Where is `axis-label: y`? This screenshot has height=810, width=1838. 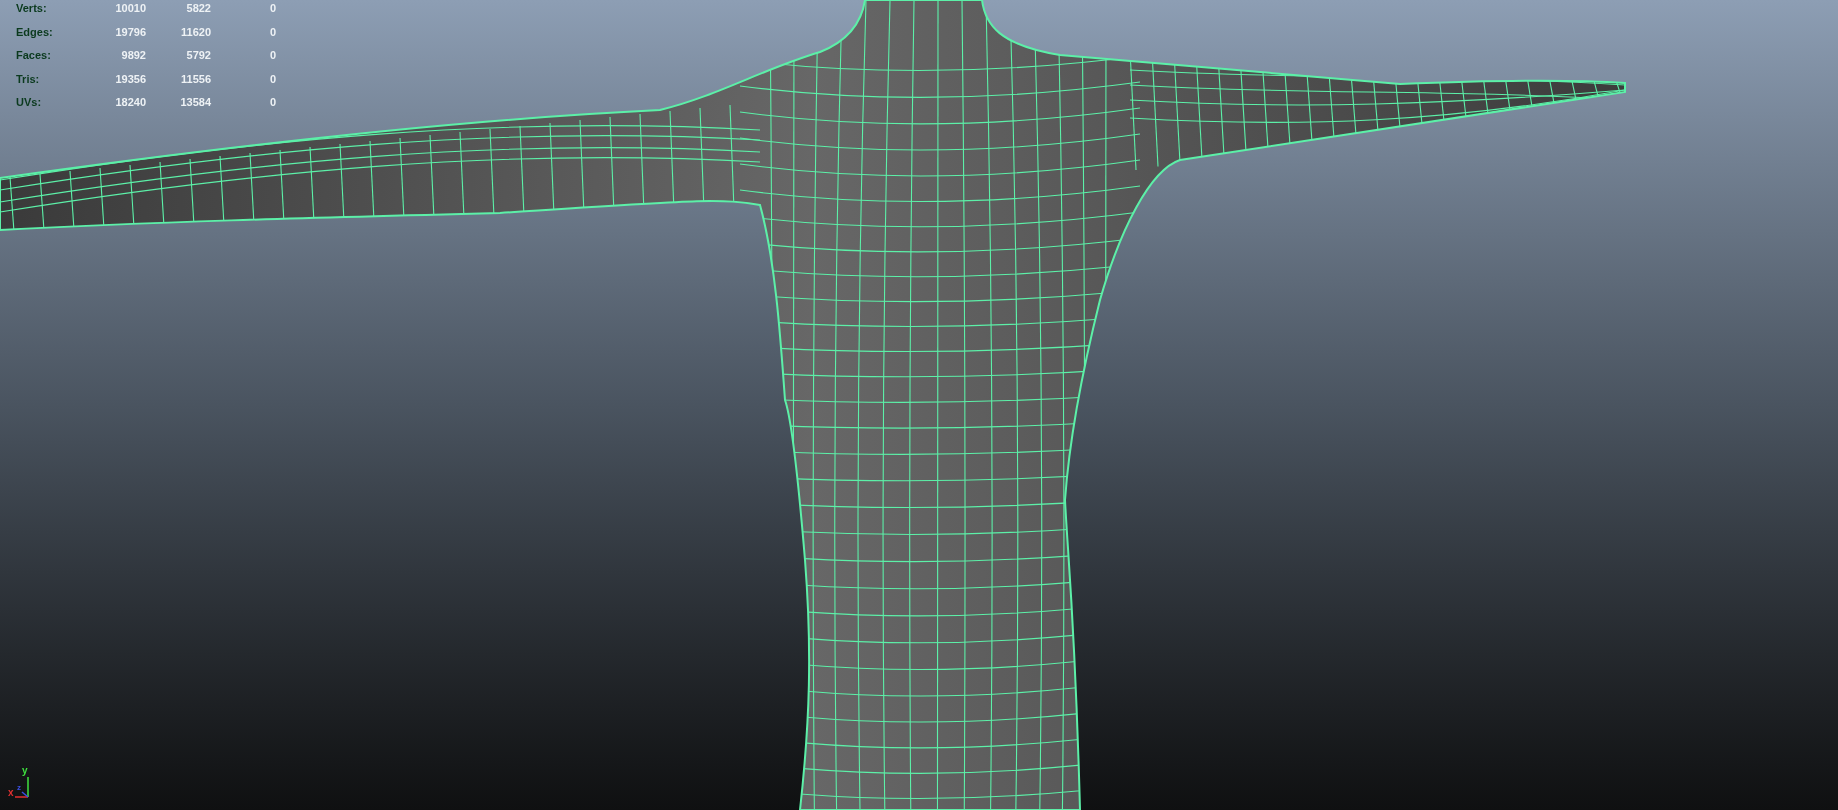
axis-label: y is located at coordinates (25, 771).